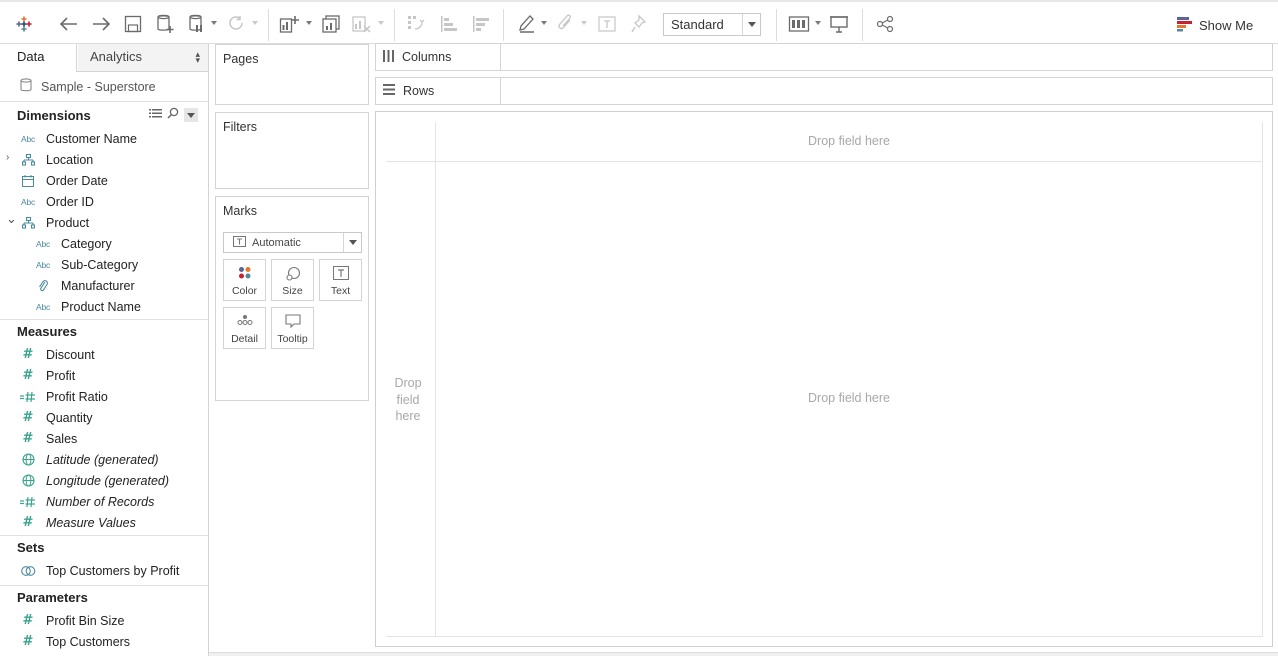  Describe the element at coordinates (28, 397) in the screenshot. I see `calculated-number-icon` at that location.